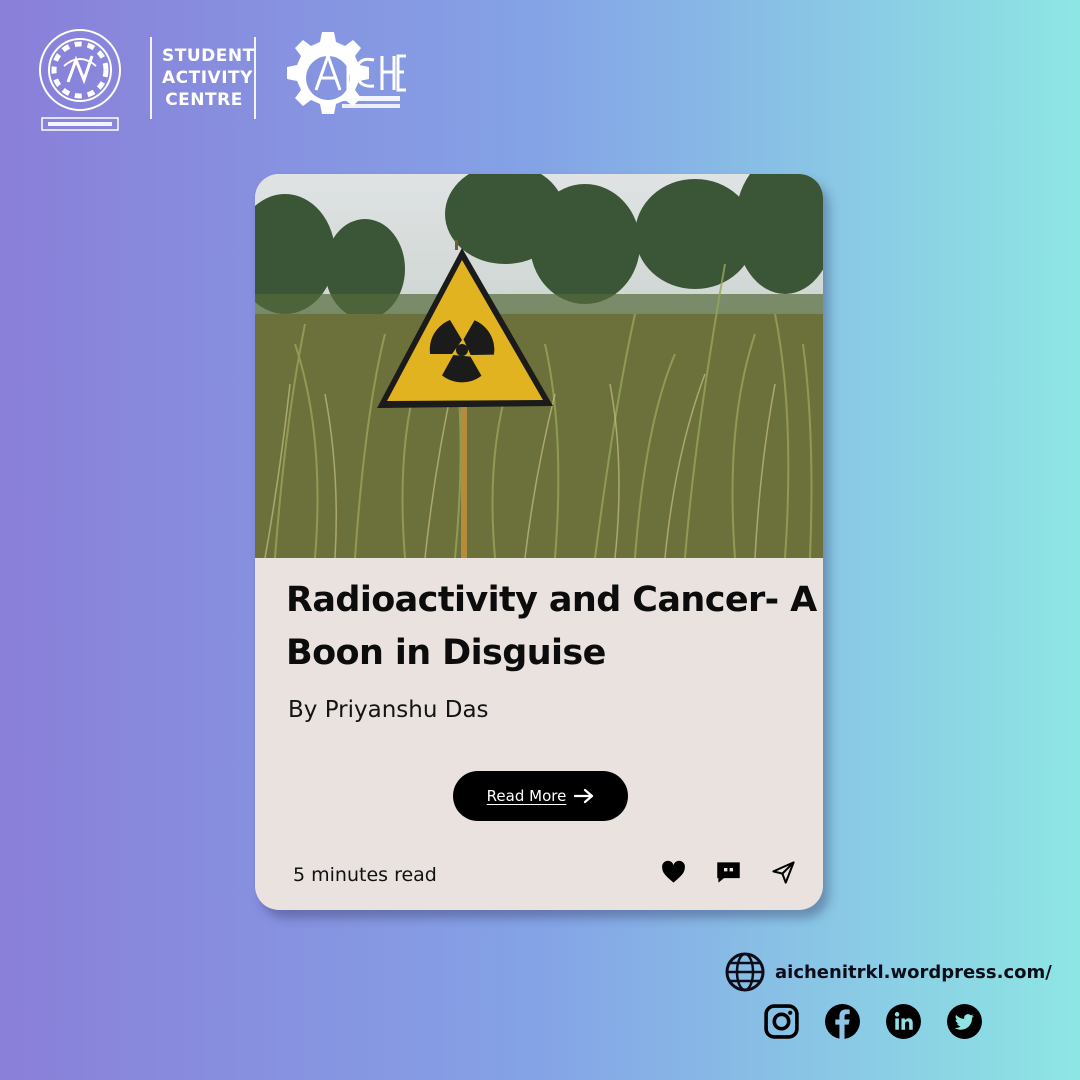 This screenshot has height=1080, width=1080. I want to click on aiche-logo, so click(340, 78).